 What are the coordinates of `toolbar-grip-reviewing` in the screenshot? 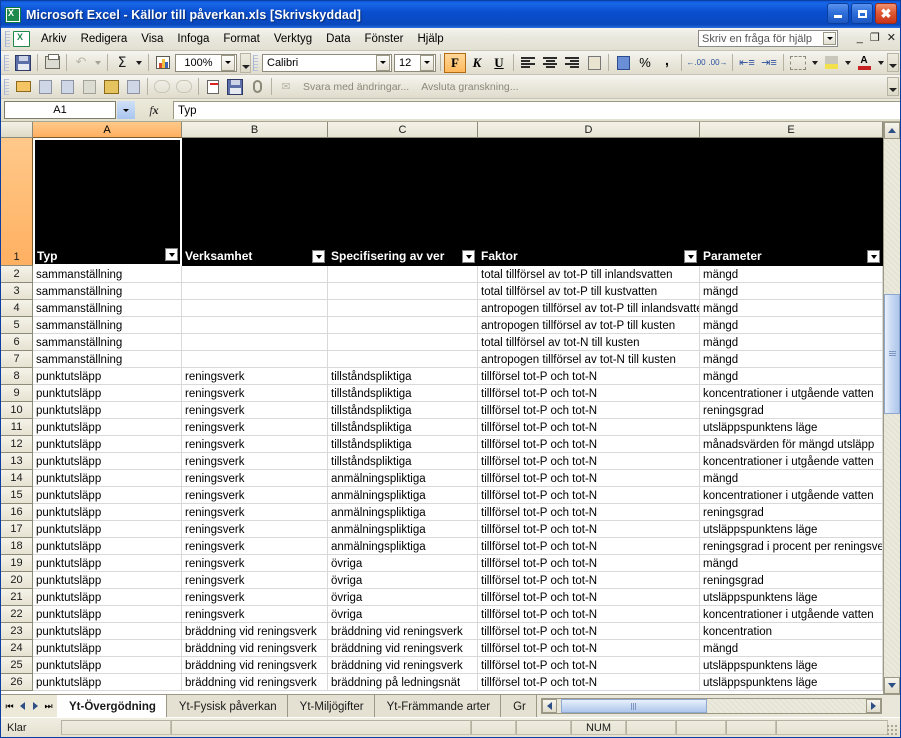 It's located at (6, 86).